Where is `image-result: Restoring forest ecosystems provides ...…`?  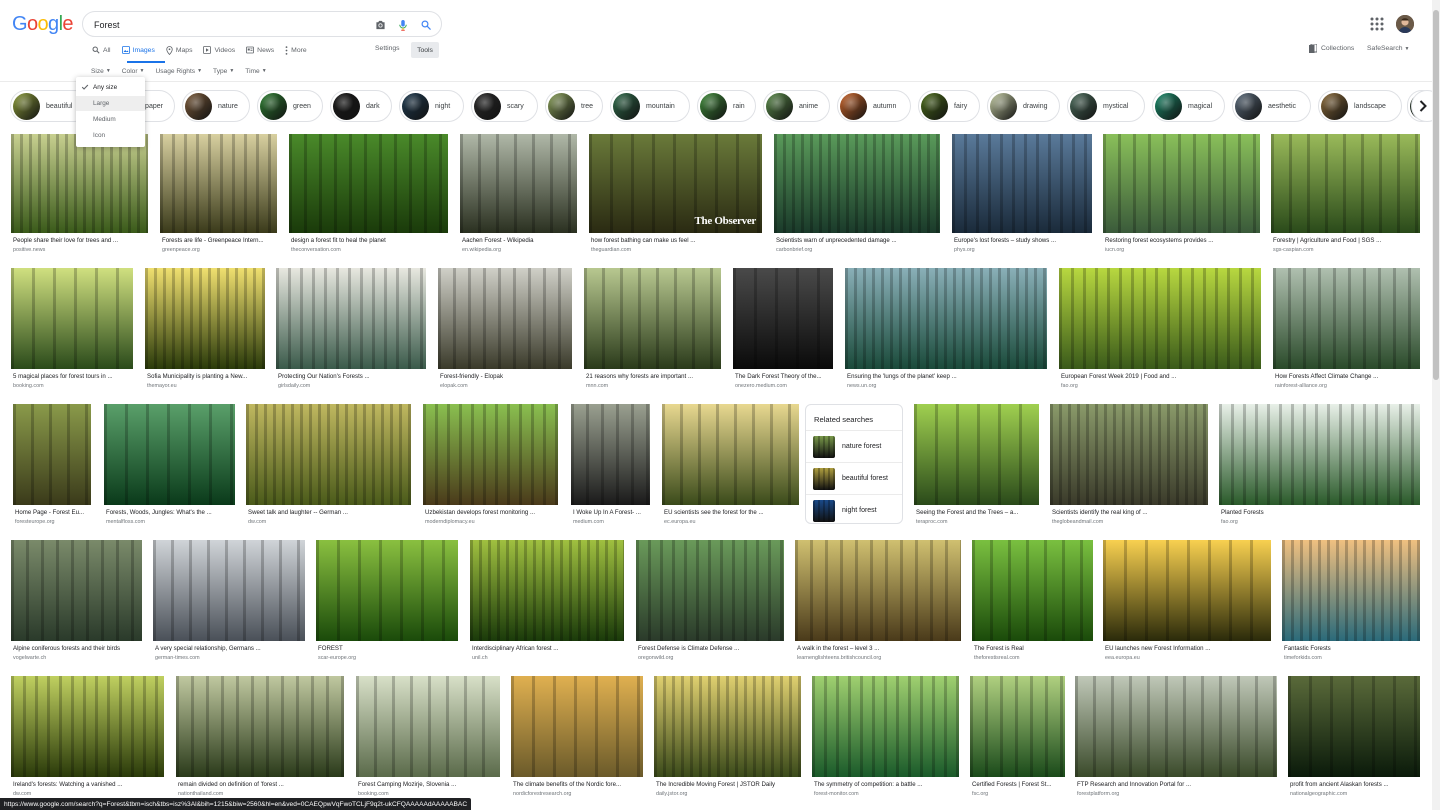
image-result: Restoring forest ecosystems provides ...… is located at coordinates (1181, 195).